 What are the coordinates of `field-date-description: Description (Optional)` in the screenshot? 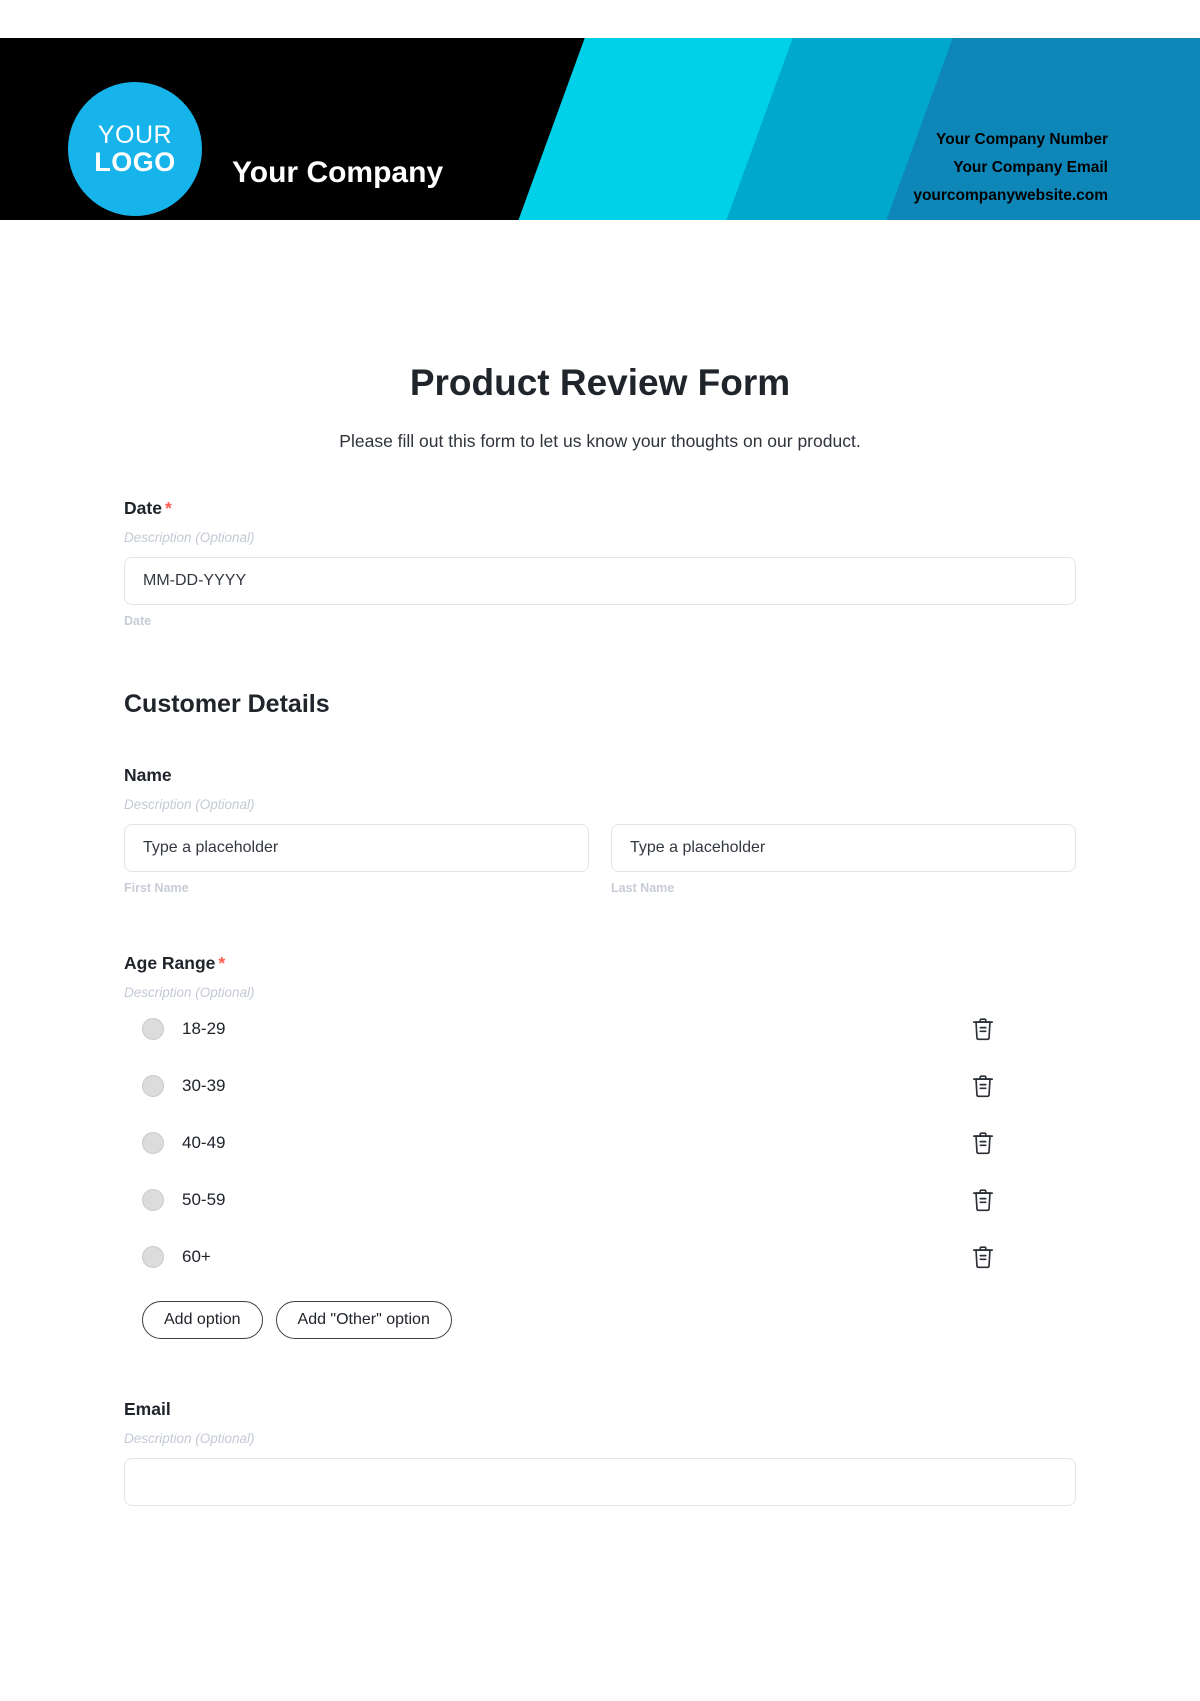 It's located at (189, 537).